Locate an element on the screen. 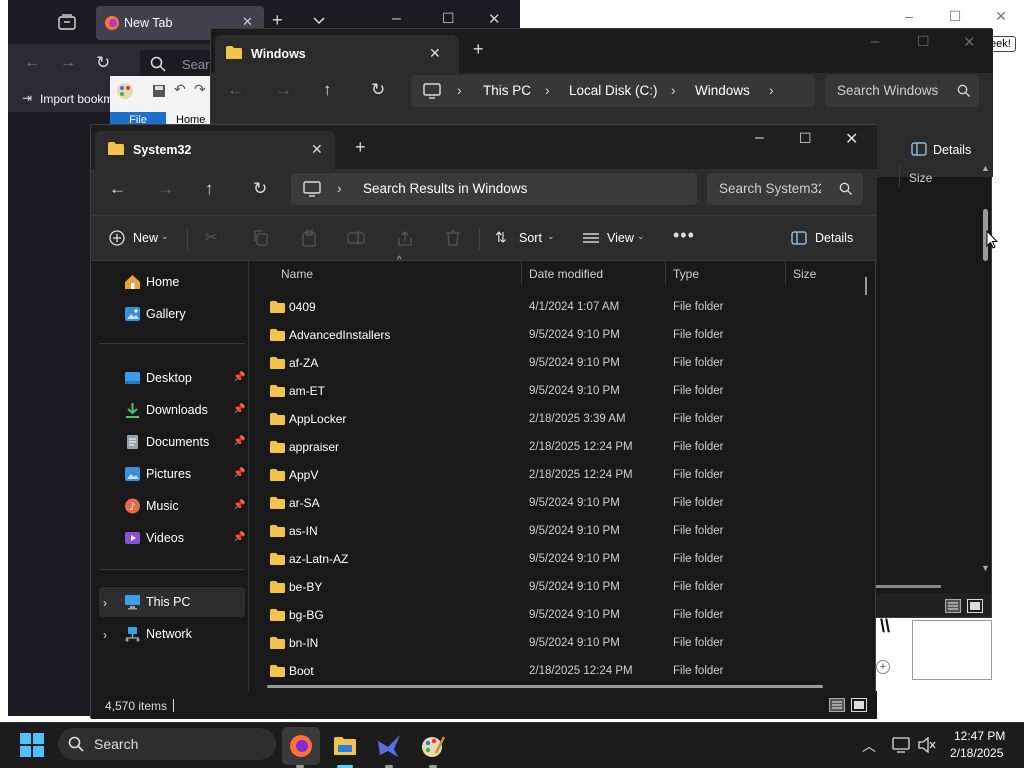  breadcrumb-windows: Windows is located at coordinates (722, 90).